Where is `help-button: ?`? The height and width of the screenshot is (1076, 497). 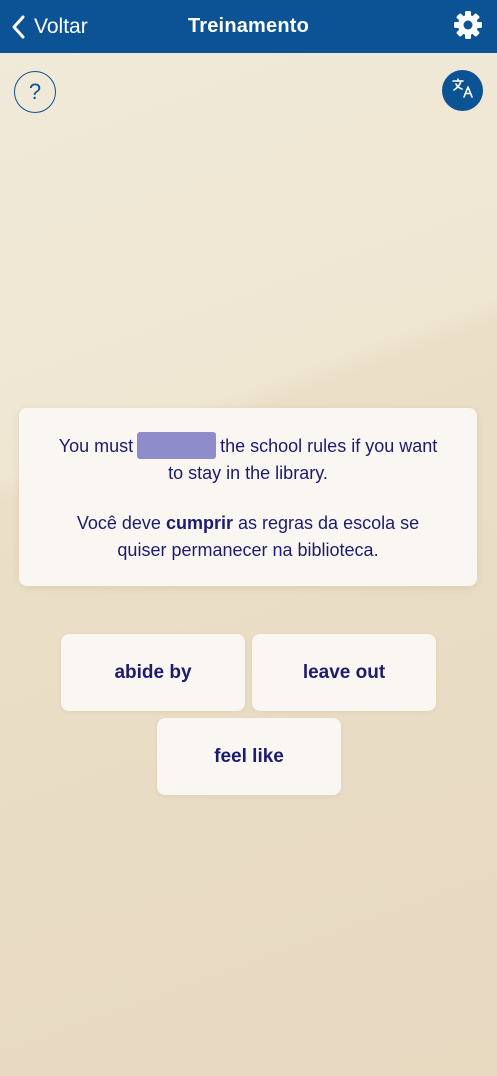 help-button: ? is located at coordinates (35, 92).